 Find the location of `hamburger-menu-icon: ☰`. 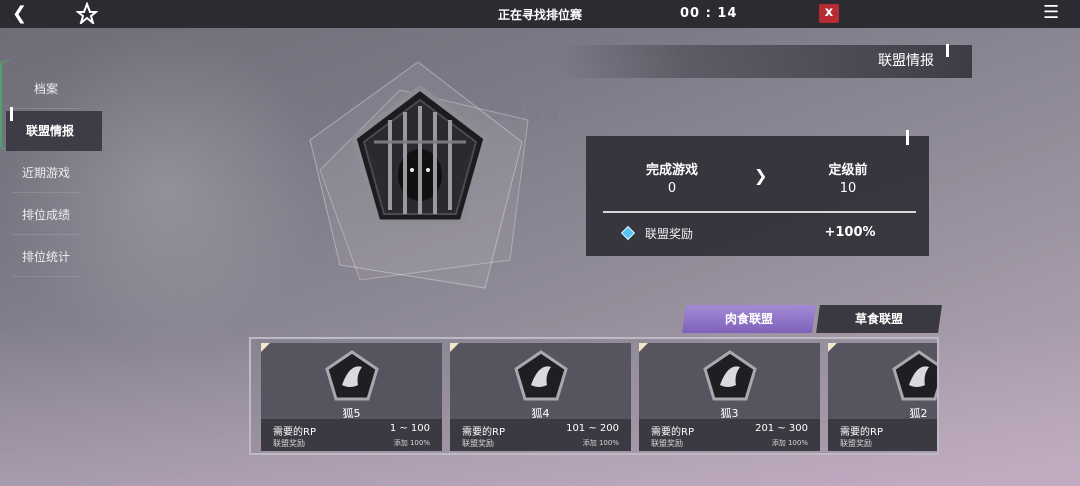

hamburger-menu-icon: ☰ is located at coordinates (1051, 12).